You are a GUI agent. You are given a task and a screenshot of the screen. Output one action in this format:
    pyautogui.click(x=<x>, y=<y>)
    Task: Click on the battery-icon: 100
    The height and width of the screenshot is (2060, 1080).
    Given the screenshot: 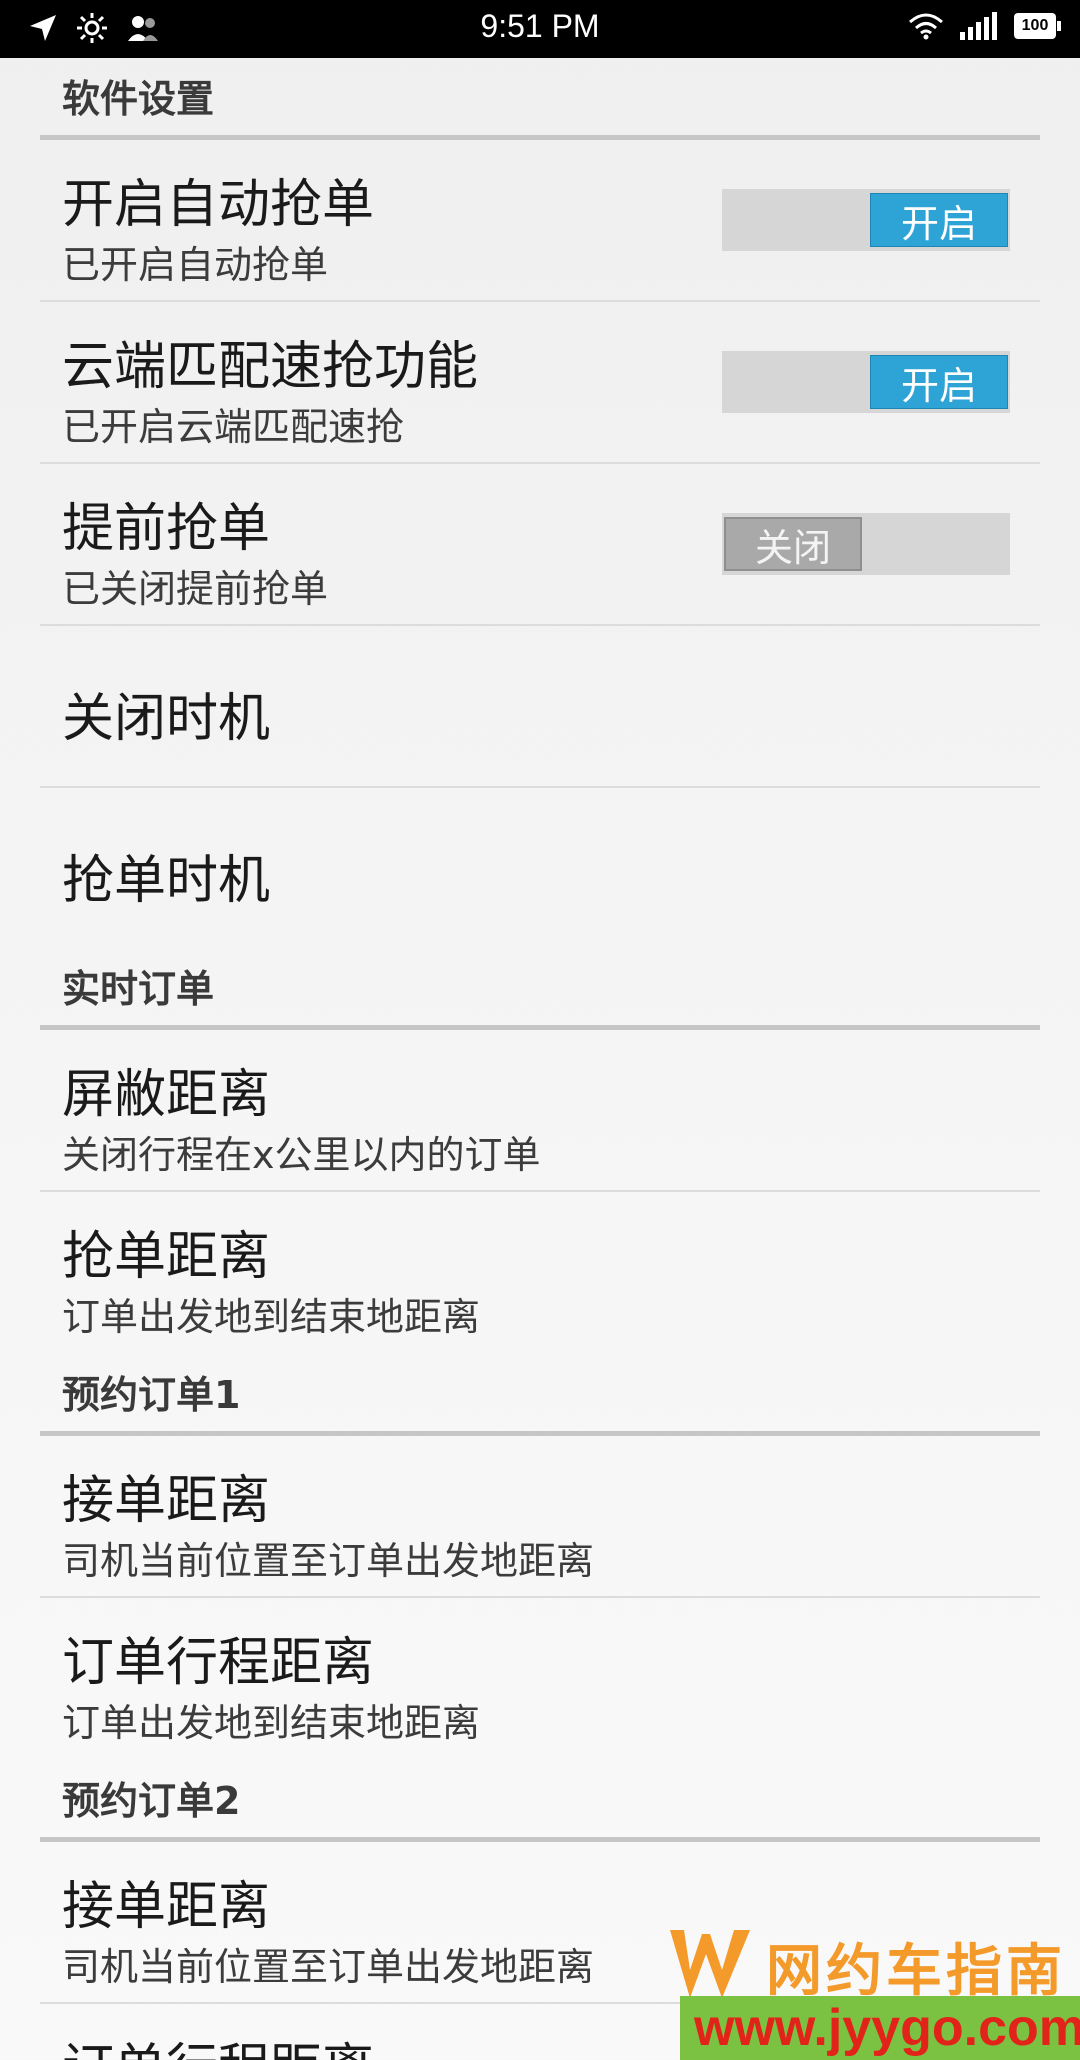 What is the action you would take?
    pyautogui.click(x=1037, y=26)
    